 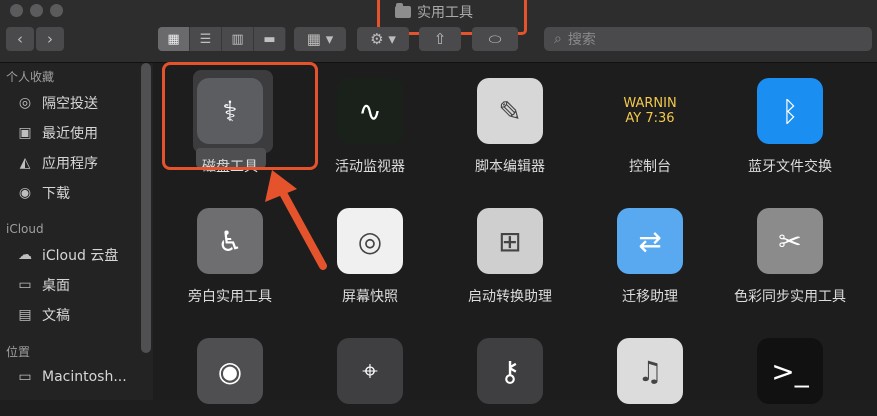 I want to click on forward-button: ›, so click(x=50, y=39).